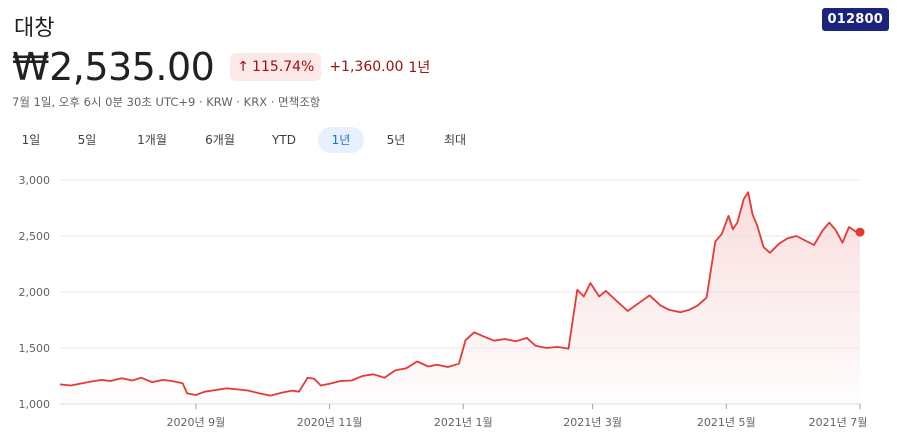 The image size is (897, 444). Describe the element at coordinates (87, 140) in the screenshot. I see `range-tab-5d: 5일` at that location.